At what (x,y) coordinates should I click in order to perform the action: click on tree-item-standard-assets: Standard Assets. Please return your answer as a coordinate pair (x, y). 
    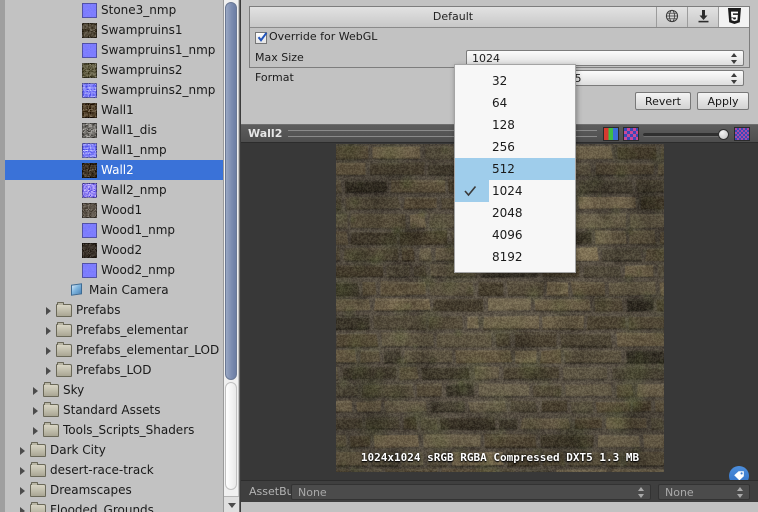
    Looking at the image, I should click on (114, 410).